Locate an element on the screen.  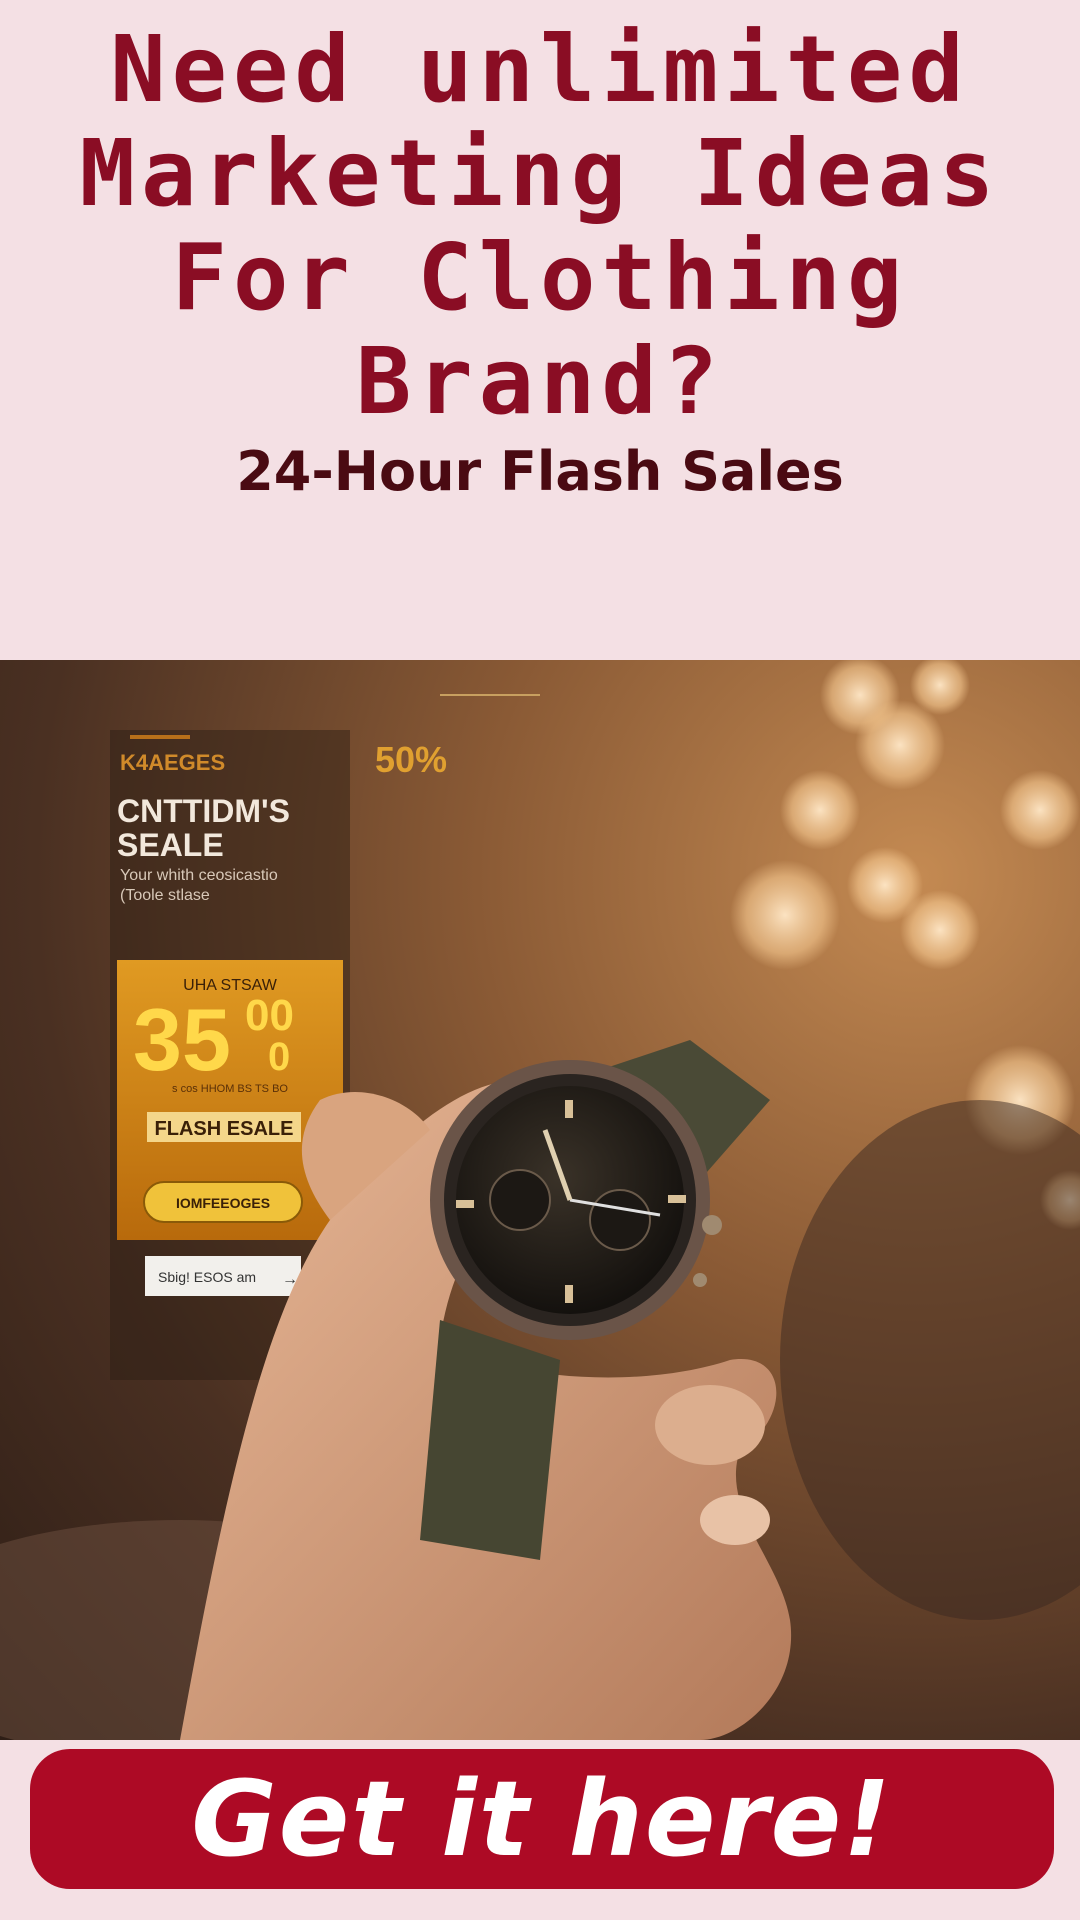
ad-input-text: Sbig! ESOS am is located at coordinates (207, 1277).